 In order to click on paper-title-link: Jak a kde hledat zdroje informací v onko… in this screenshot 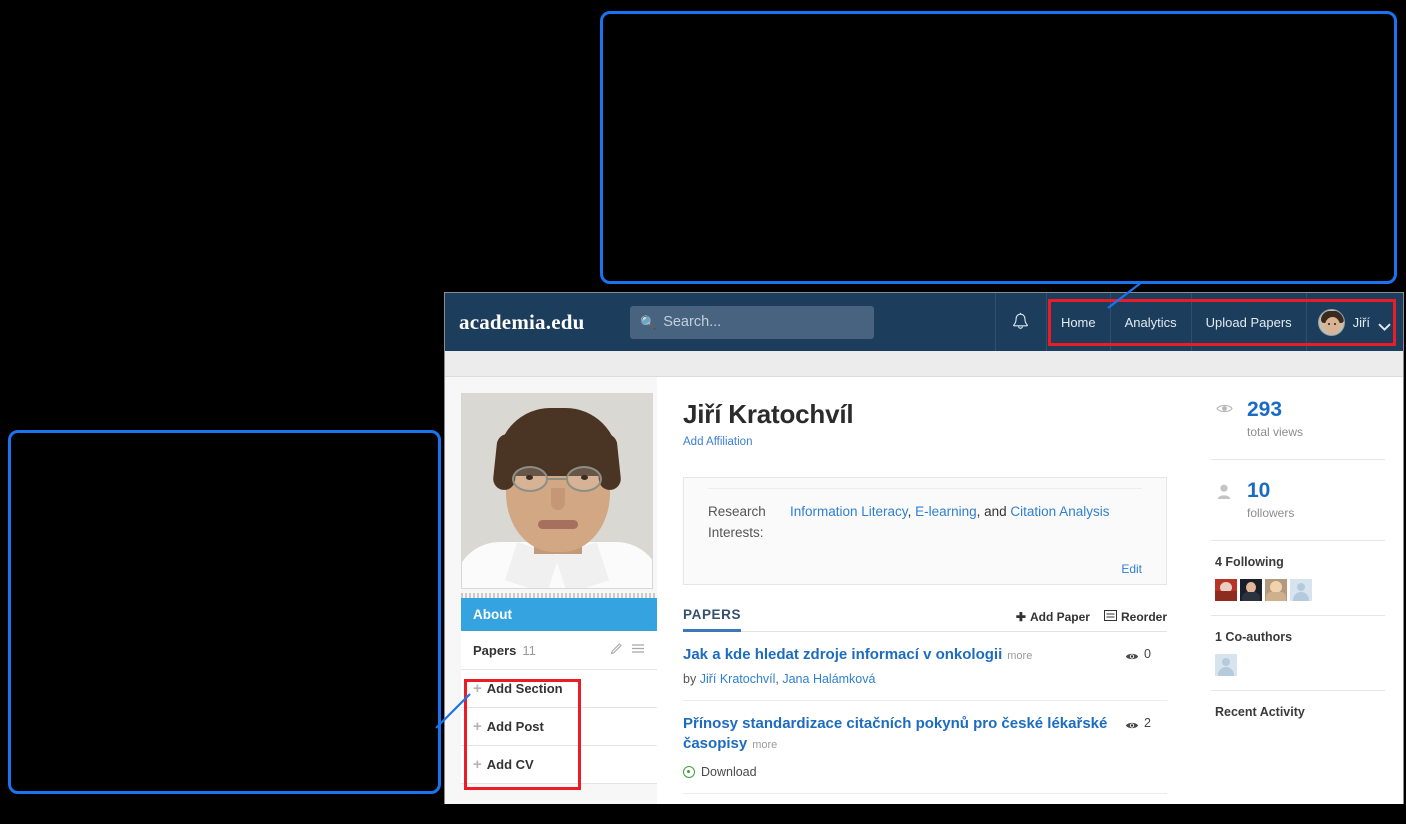, I will do `click(898, 655)`.